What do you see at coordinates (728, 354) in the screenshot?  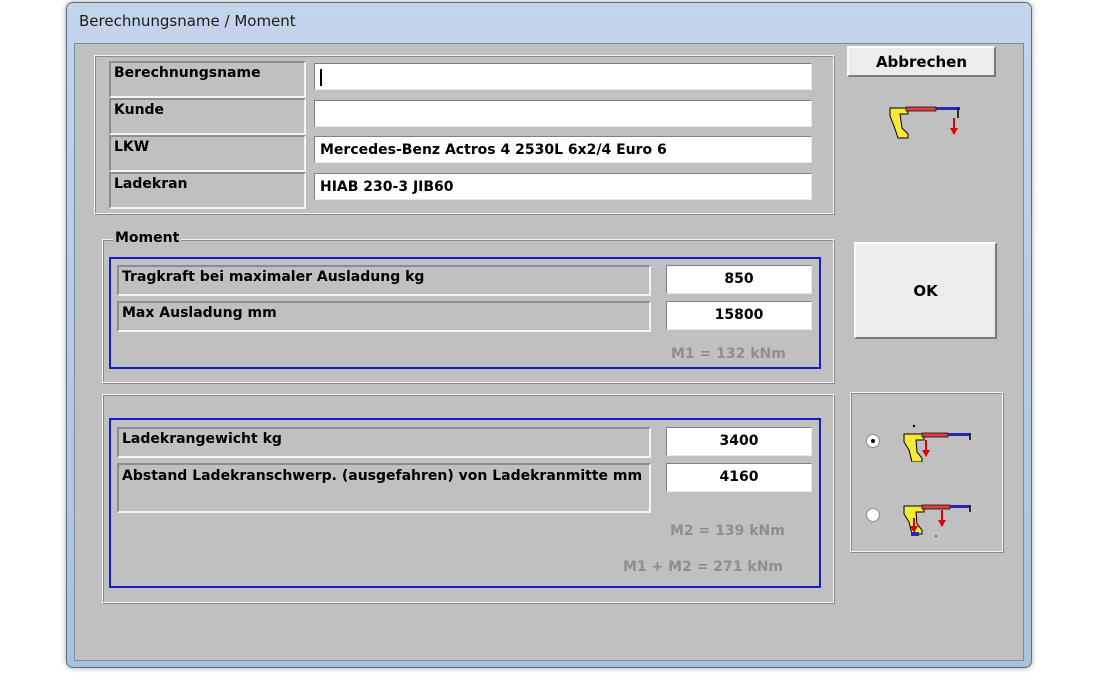 I see `m1-result: M1 = 132 kNm` at bounding box center [728, 354].